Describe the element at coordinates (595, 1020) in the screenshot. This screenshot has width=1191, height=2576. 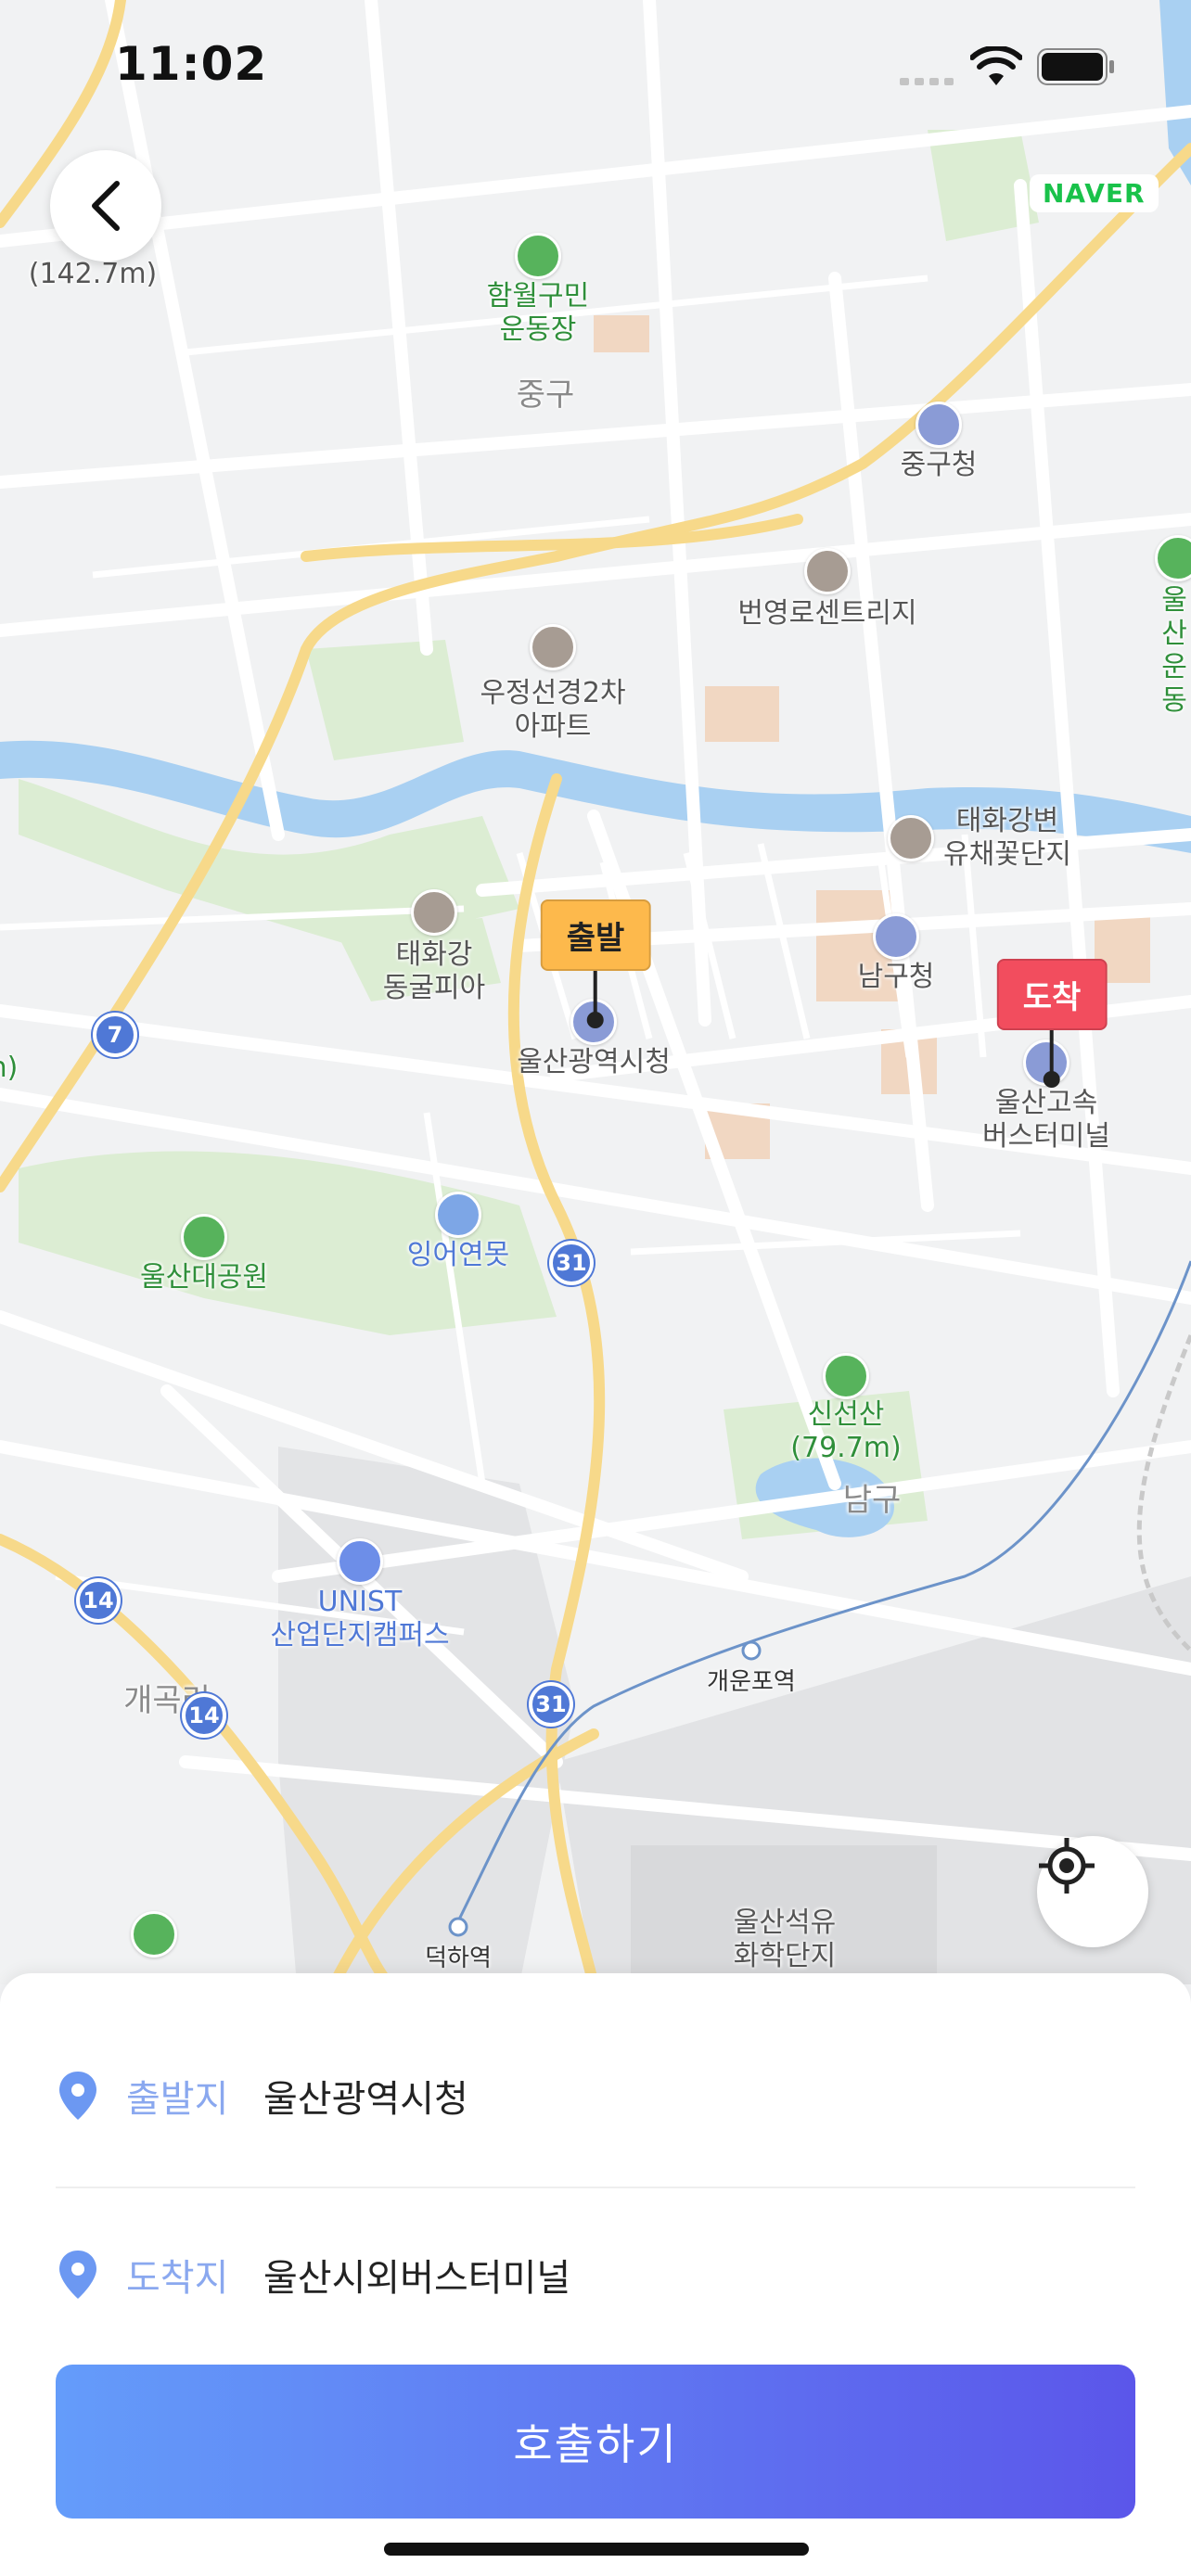
I see `start-marker-dot` at that location.